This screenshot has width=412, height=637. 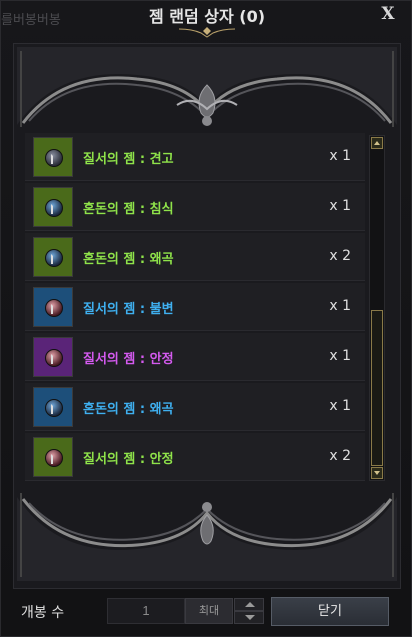 I want to click on increment-icon, so click(x=249, y=604).